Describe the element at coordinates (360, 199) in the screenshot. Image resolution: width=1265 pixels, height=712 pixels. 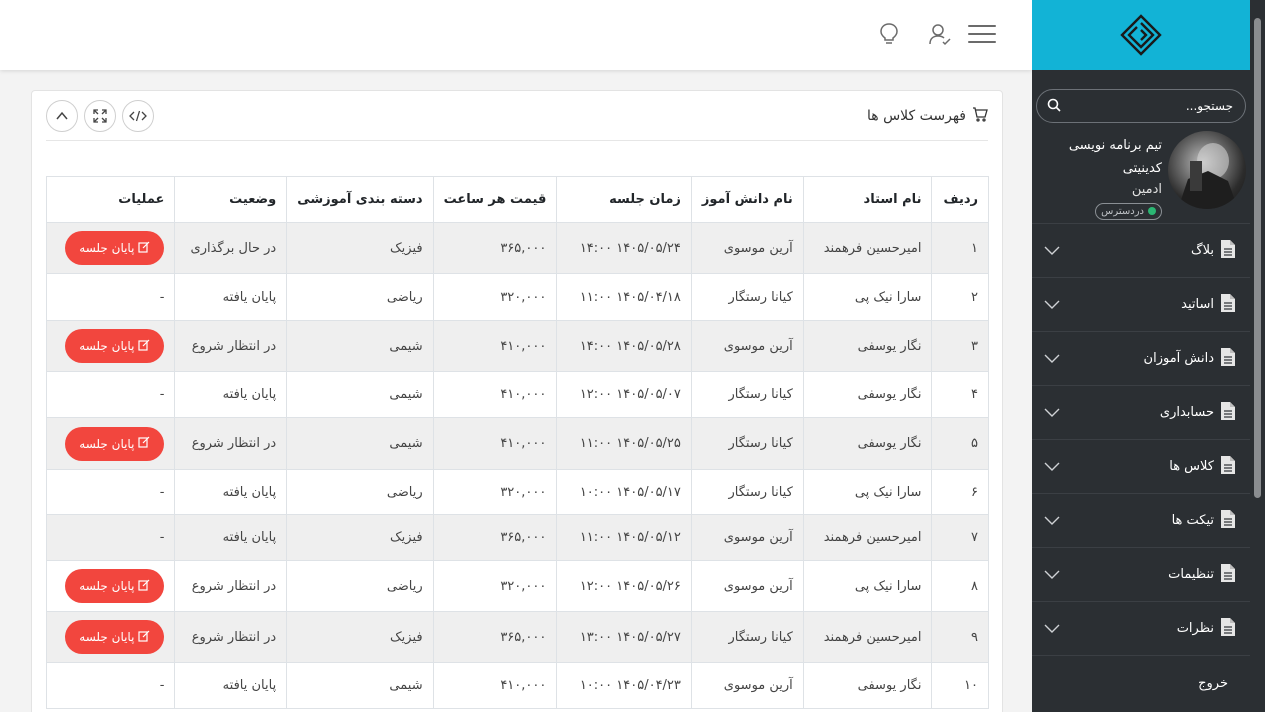
I see `column-header: دسته بندی آموزشی` at that location.